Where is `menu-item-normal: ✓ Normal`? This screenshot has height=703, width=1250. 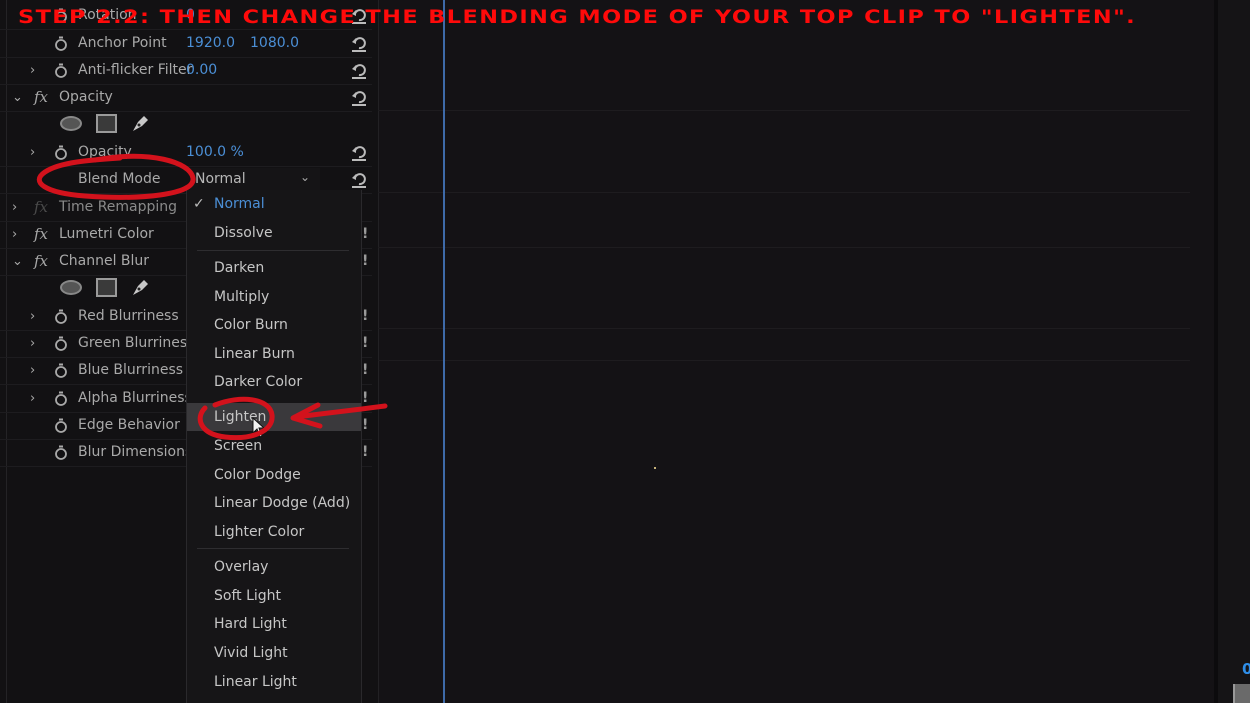 menu-item-normal: ✓ Normal is located at coordinates (274, 204).